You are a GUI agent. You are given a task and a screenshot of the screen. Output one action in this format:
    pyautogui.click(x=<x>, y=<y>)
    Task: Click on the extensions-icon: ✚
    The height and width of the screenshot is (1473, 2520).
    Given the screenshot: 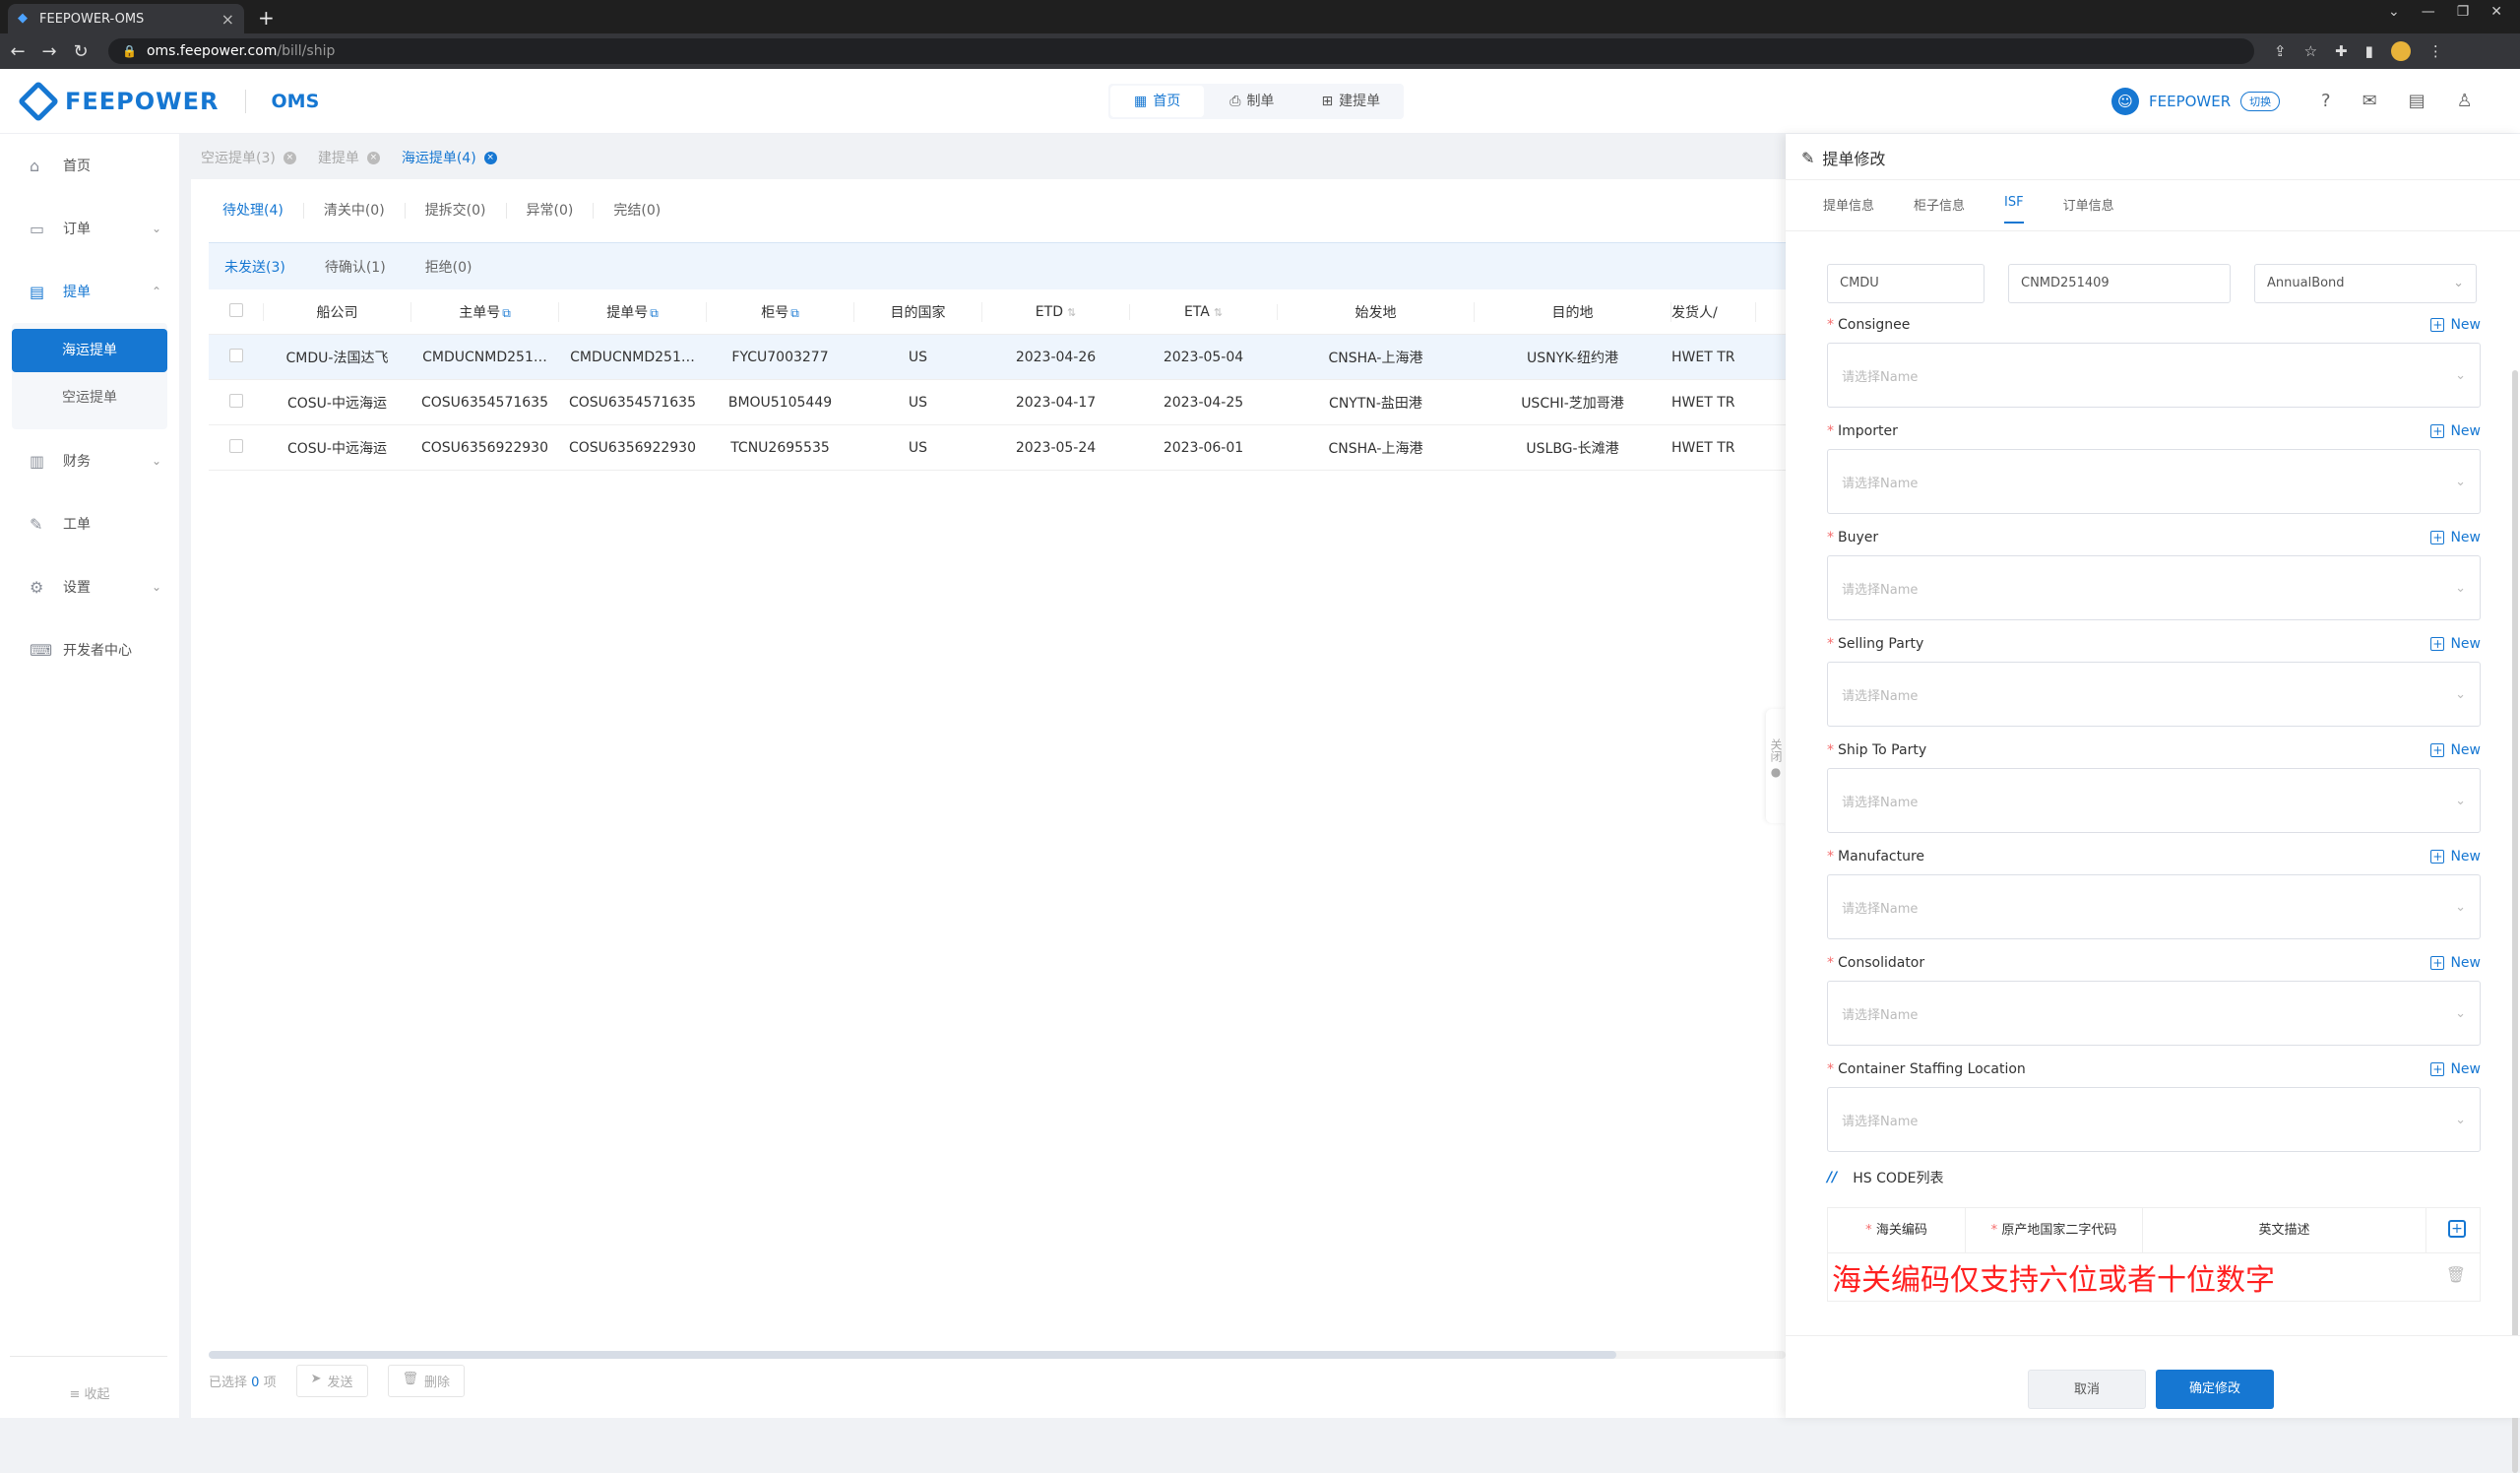 What is the action you would take?
    pyautogui.click(x=2341, y=51)
    